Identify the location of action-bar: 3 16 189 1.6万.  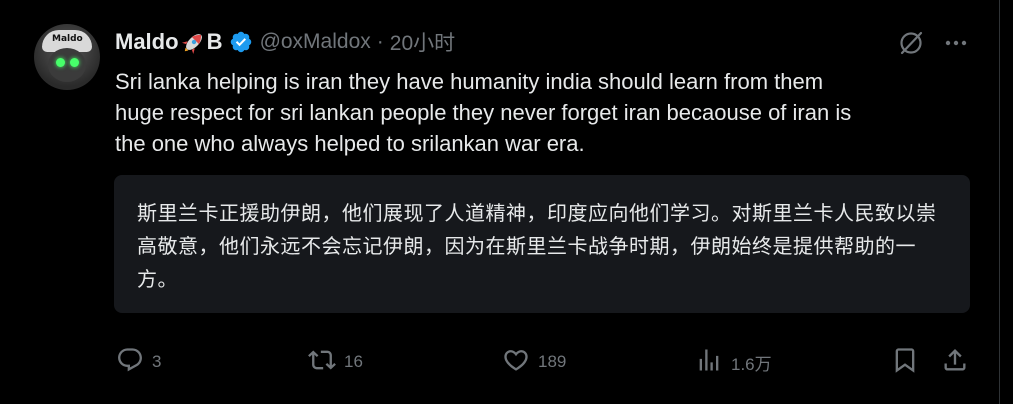
(500, 362).